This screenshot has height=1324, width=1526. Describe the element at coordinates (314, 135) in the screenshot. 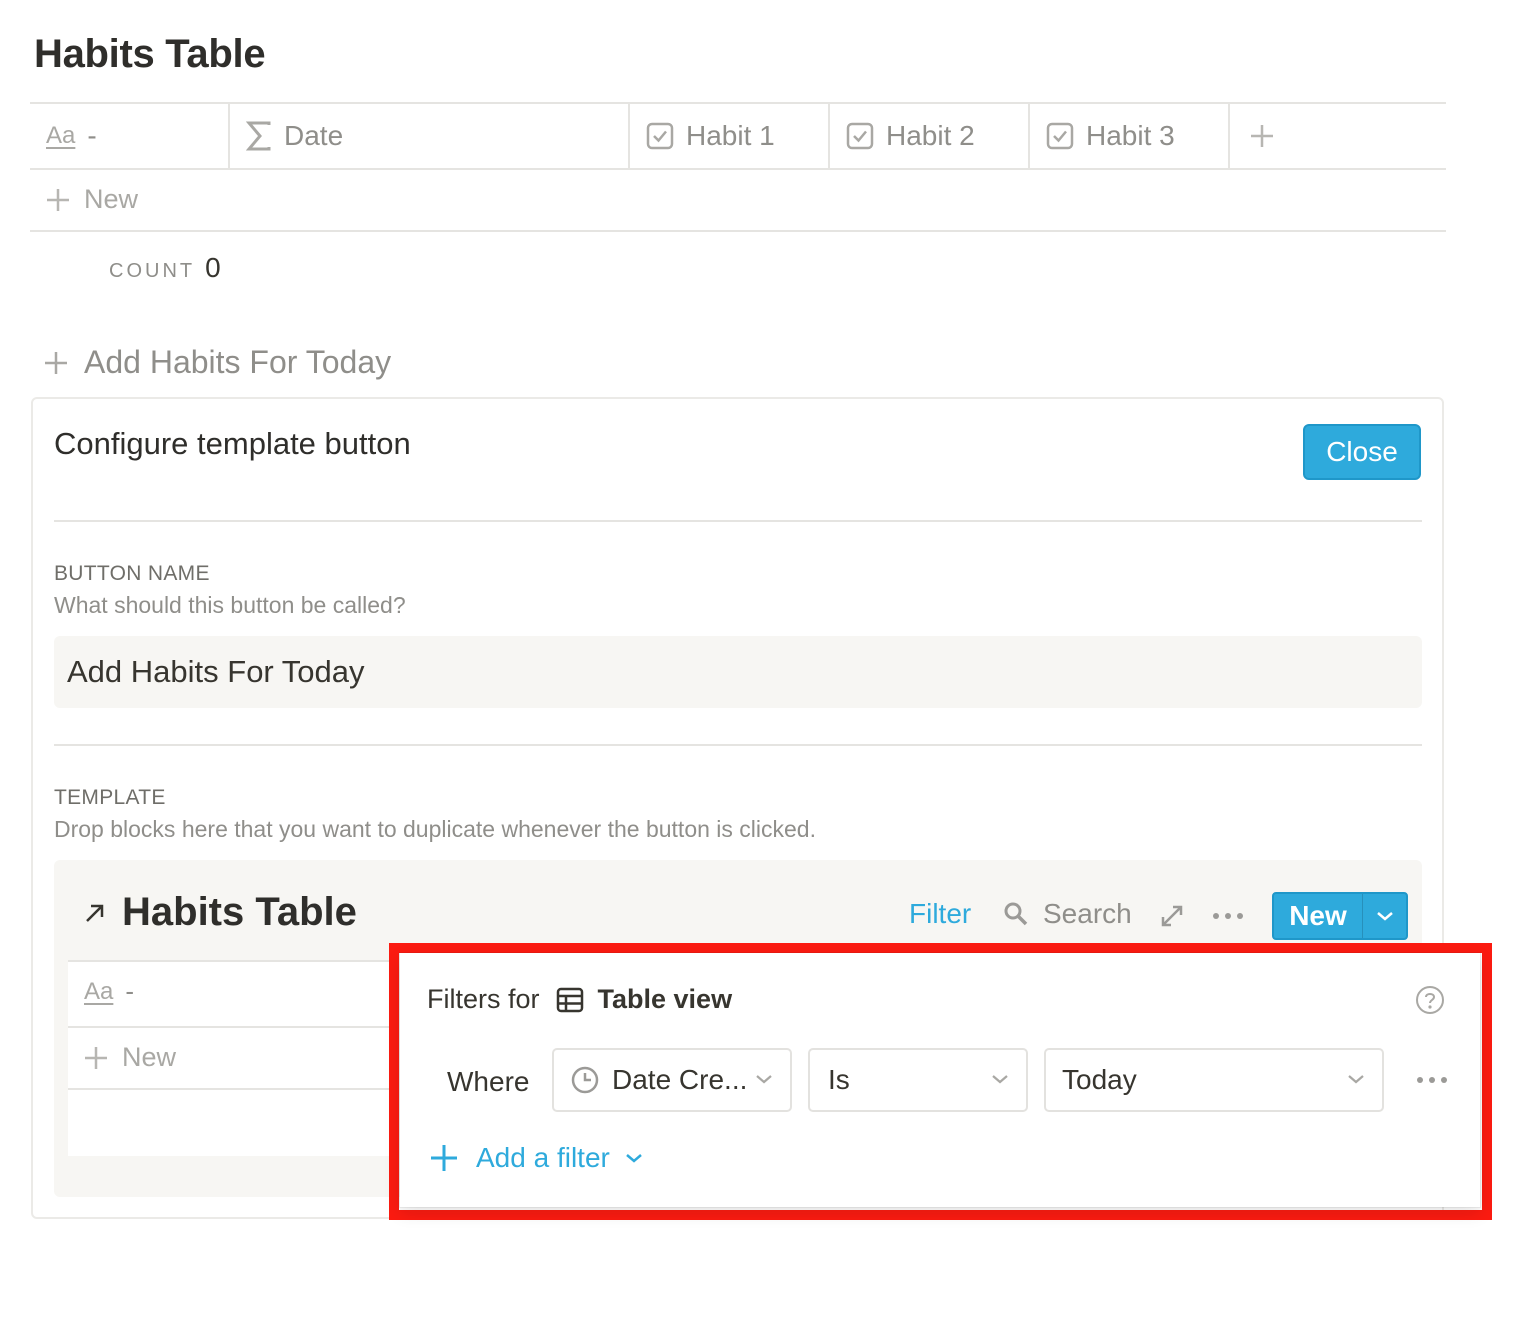

I see `column-header-label: Date` at that location.